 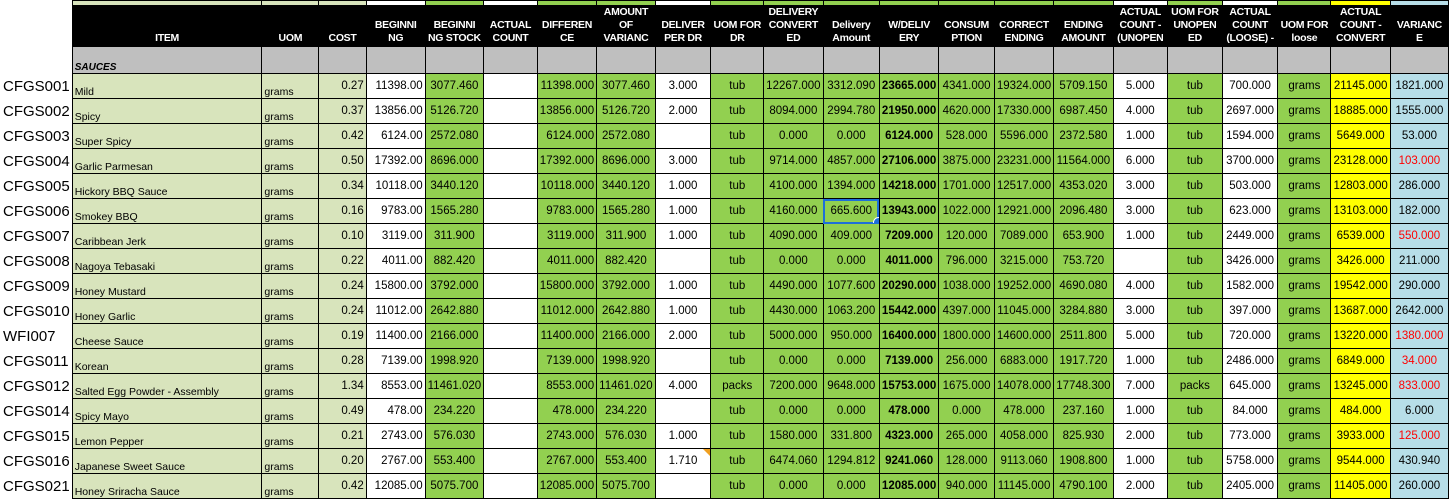 I want to click on beginning-stock-cell: 5075.700, so click(x=454, y=486).